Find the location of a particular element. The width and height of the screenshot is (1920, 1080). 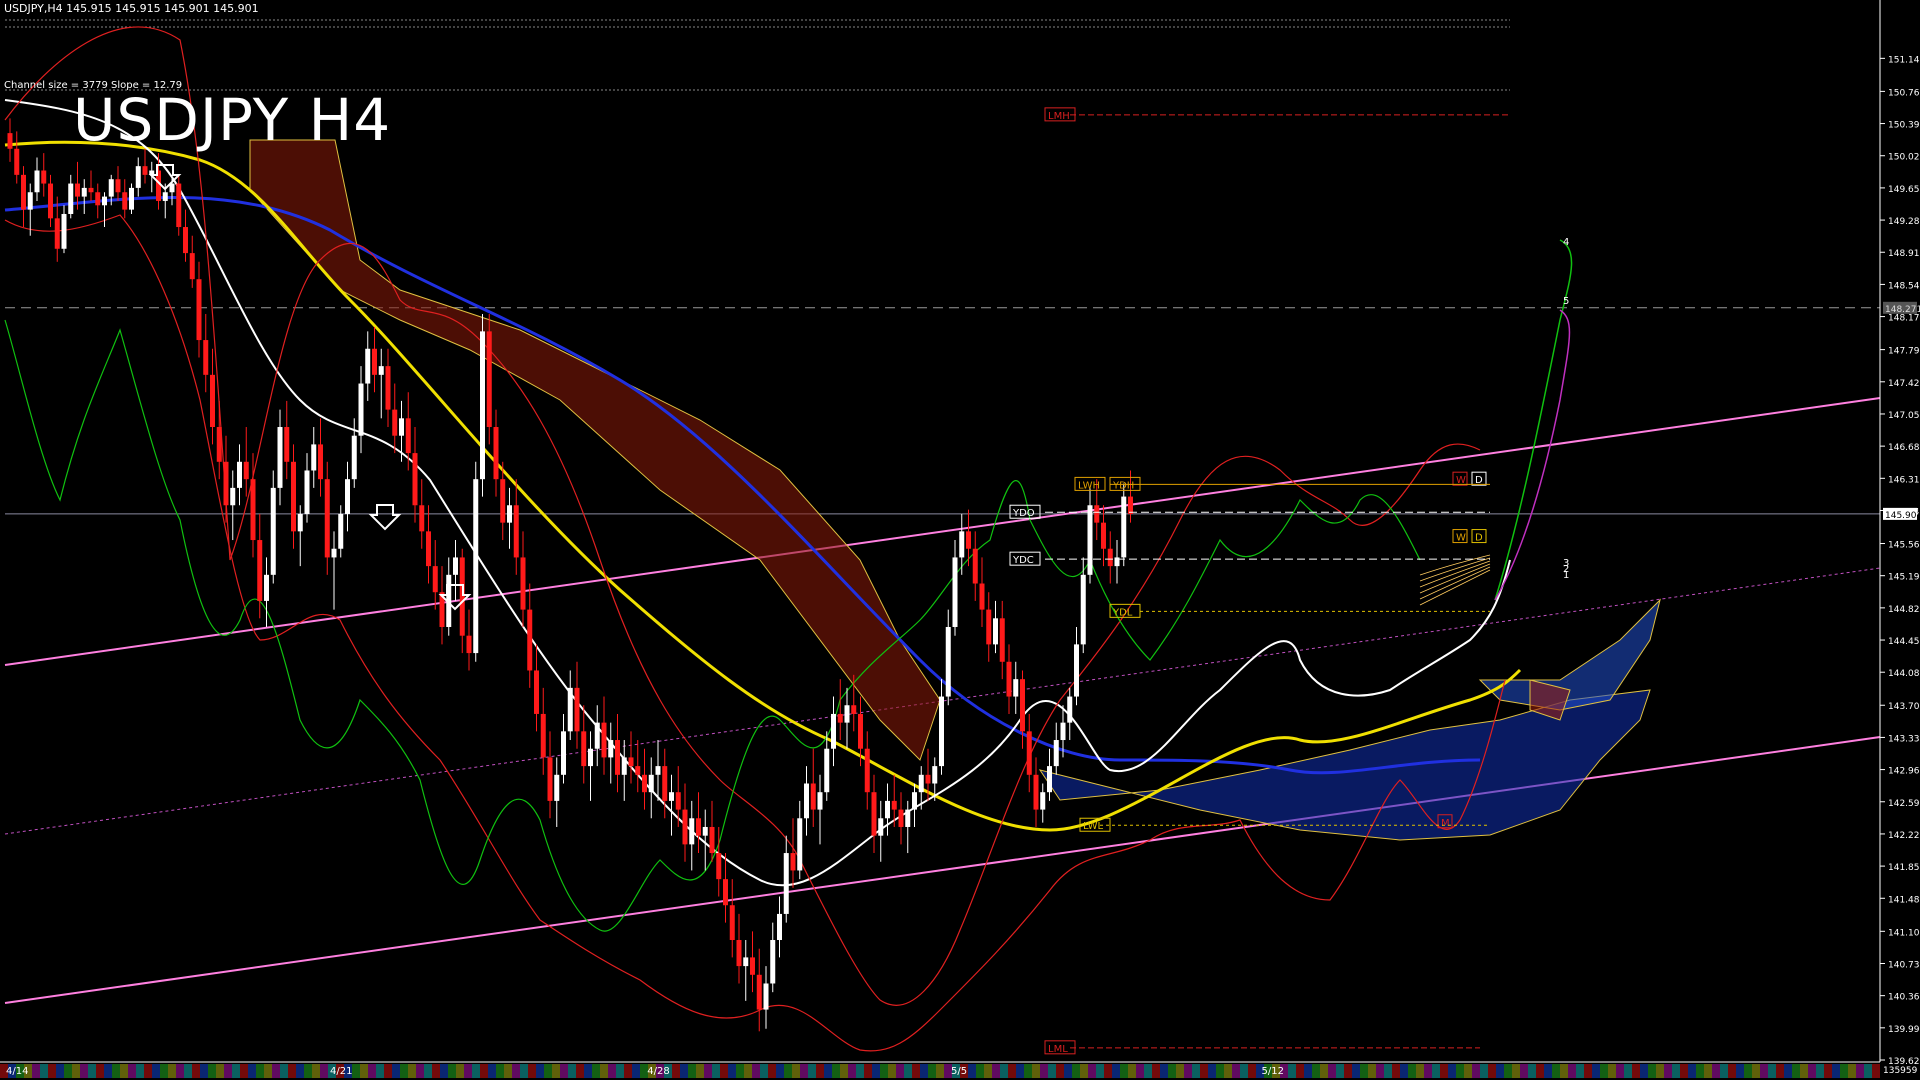

level-label-text: YDC is located at coordinates (1023, 560).